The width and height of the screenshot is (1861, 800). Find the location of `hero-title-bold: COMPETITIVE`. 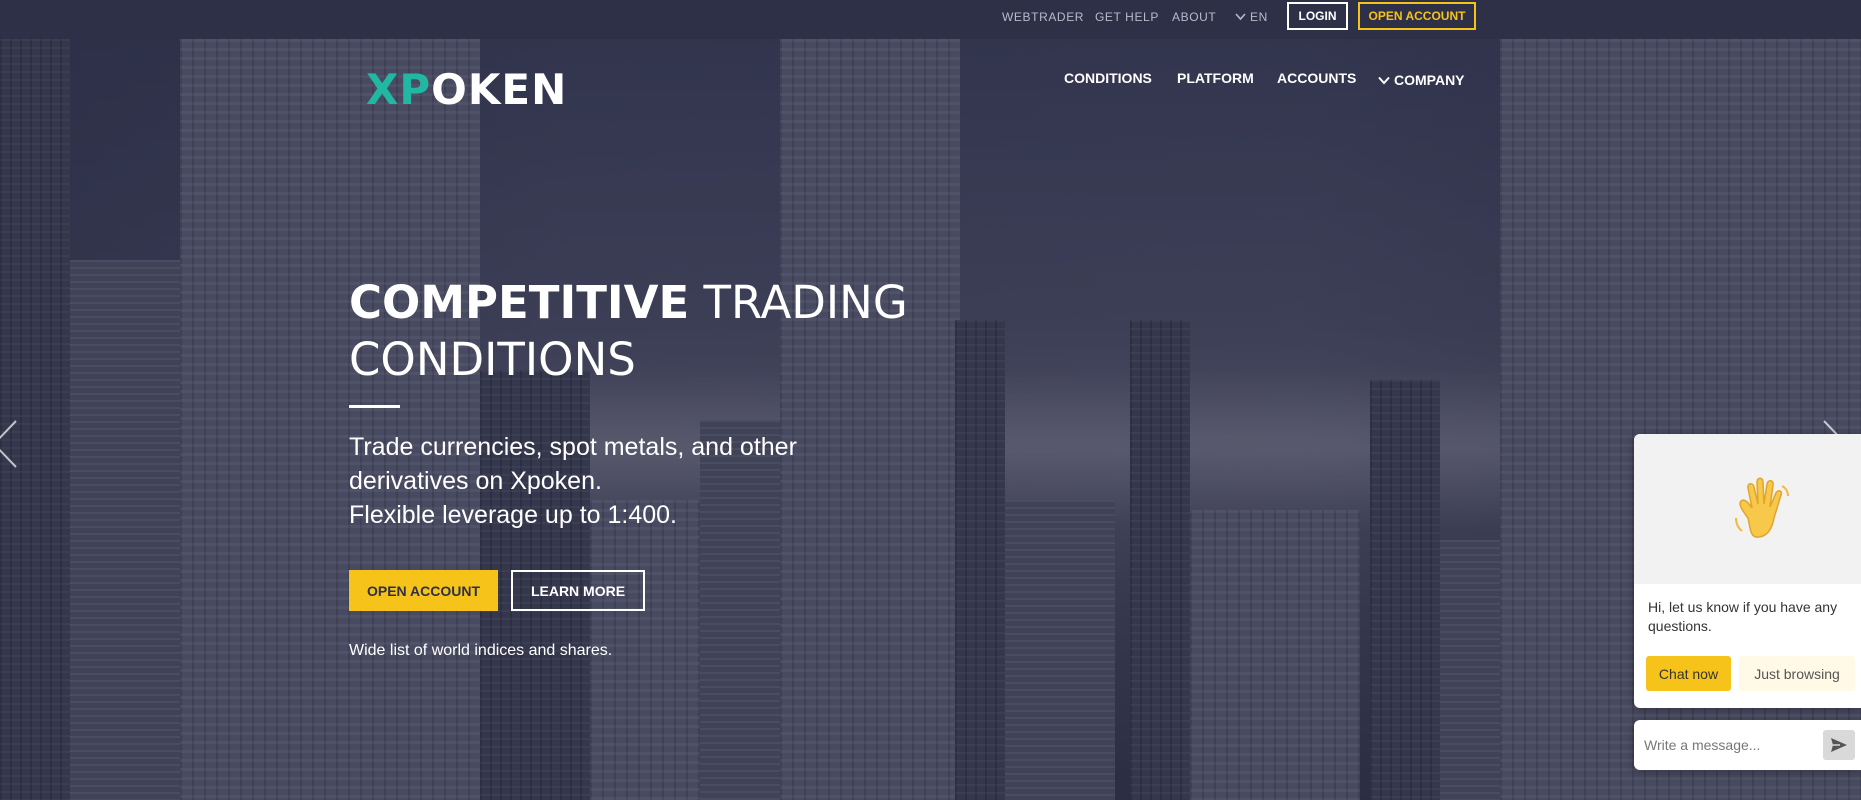

hero-title-bold: COMPETITIVE is located at coordinates (519, 302).